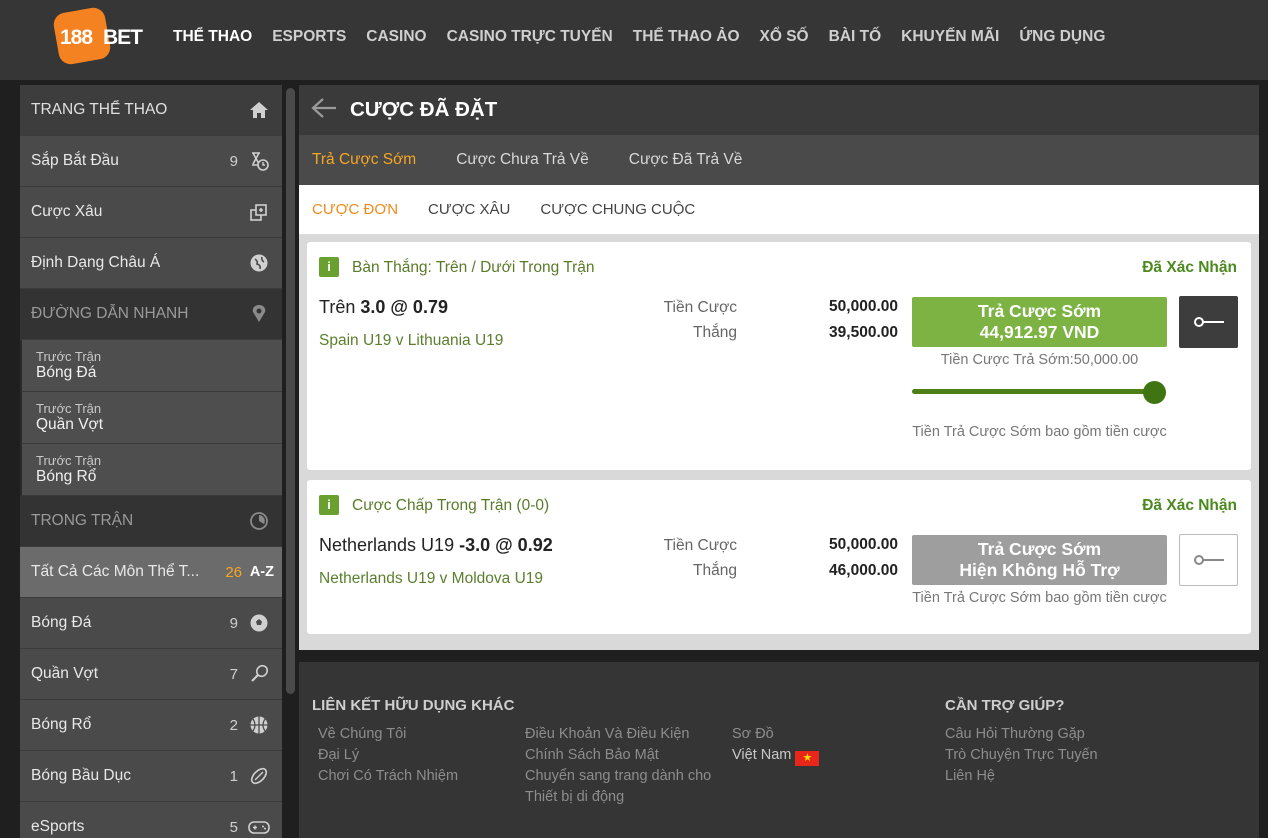  I want to click on hourglass-clock-icon, so click(259, 161).